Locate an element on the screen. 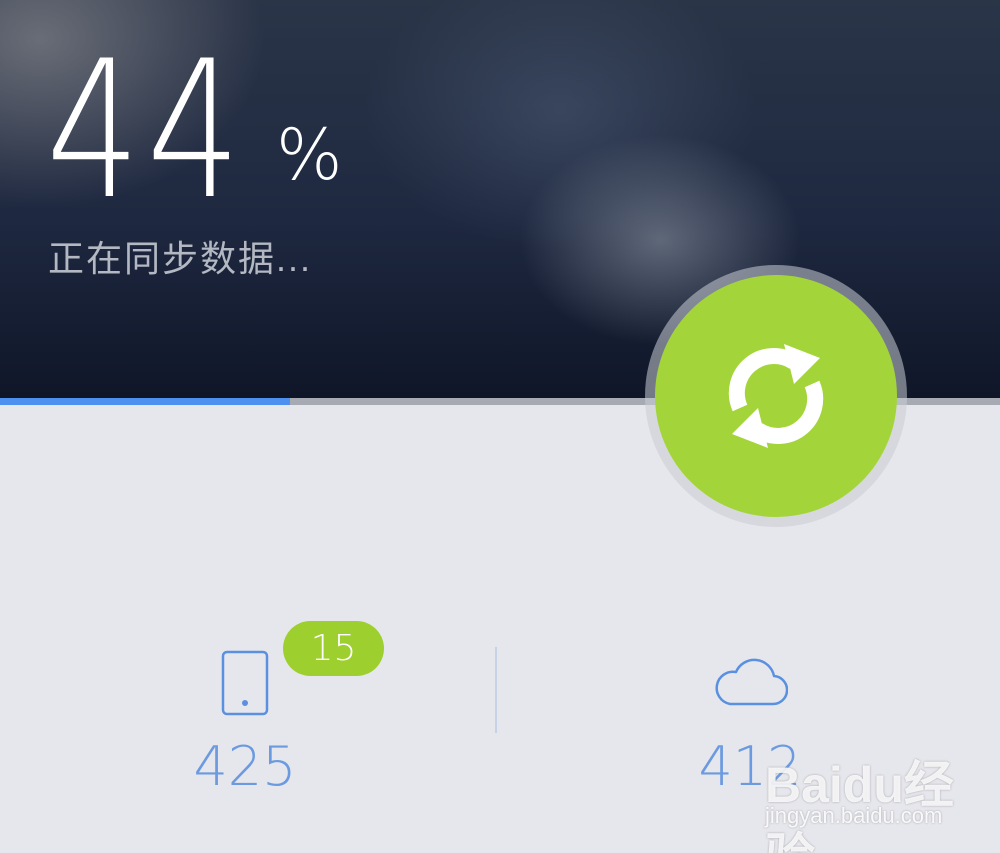 Image resolution: width=1000 pixels, height=853 pixels. local-count: 425 is located at coordinates (245, 766).